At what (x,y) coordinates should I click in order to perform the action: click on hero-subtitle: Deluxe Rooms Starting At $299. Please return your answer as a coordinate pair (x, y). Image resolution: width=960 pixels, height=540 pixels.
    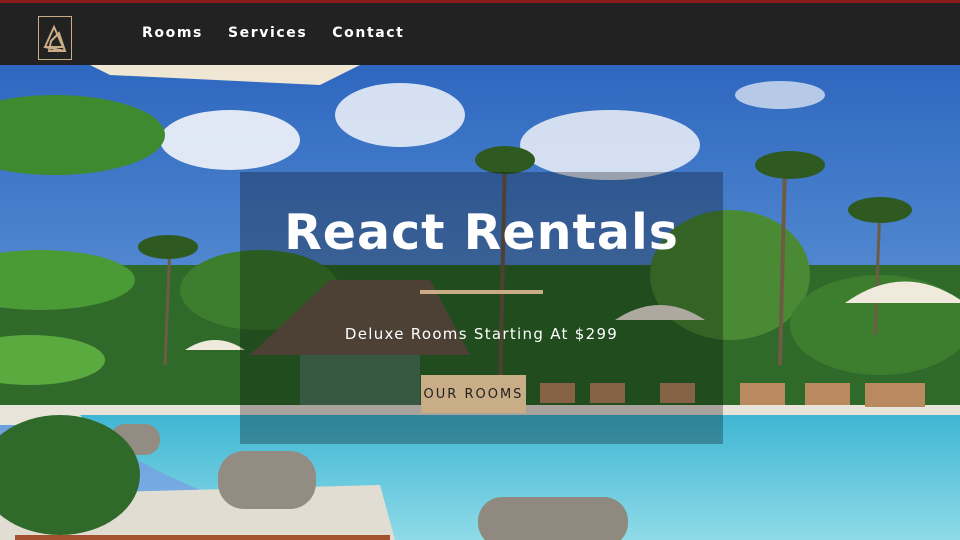
    Looking at the image, I should click on (481, 334).